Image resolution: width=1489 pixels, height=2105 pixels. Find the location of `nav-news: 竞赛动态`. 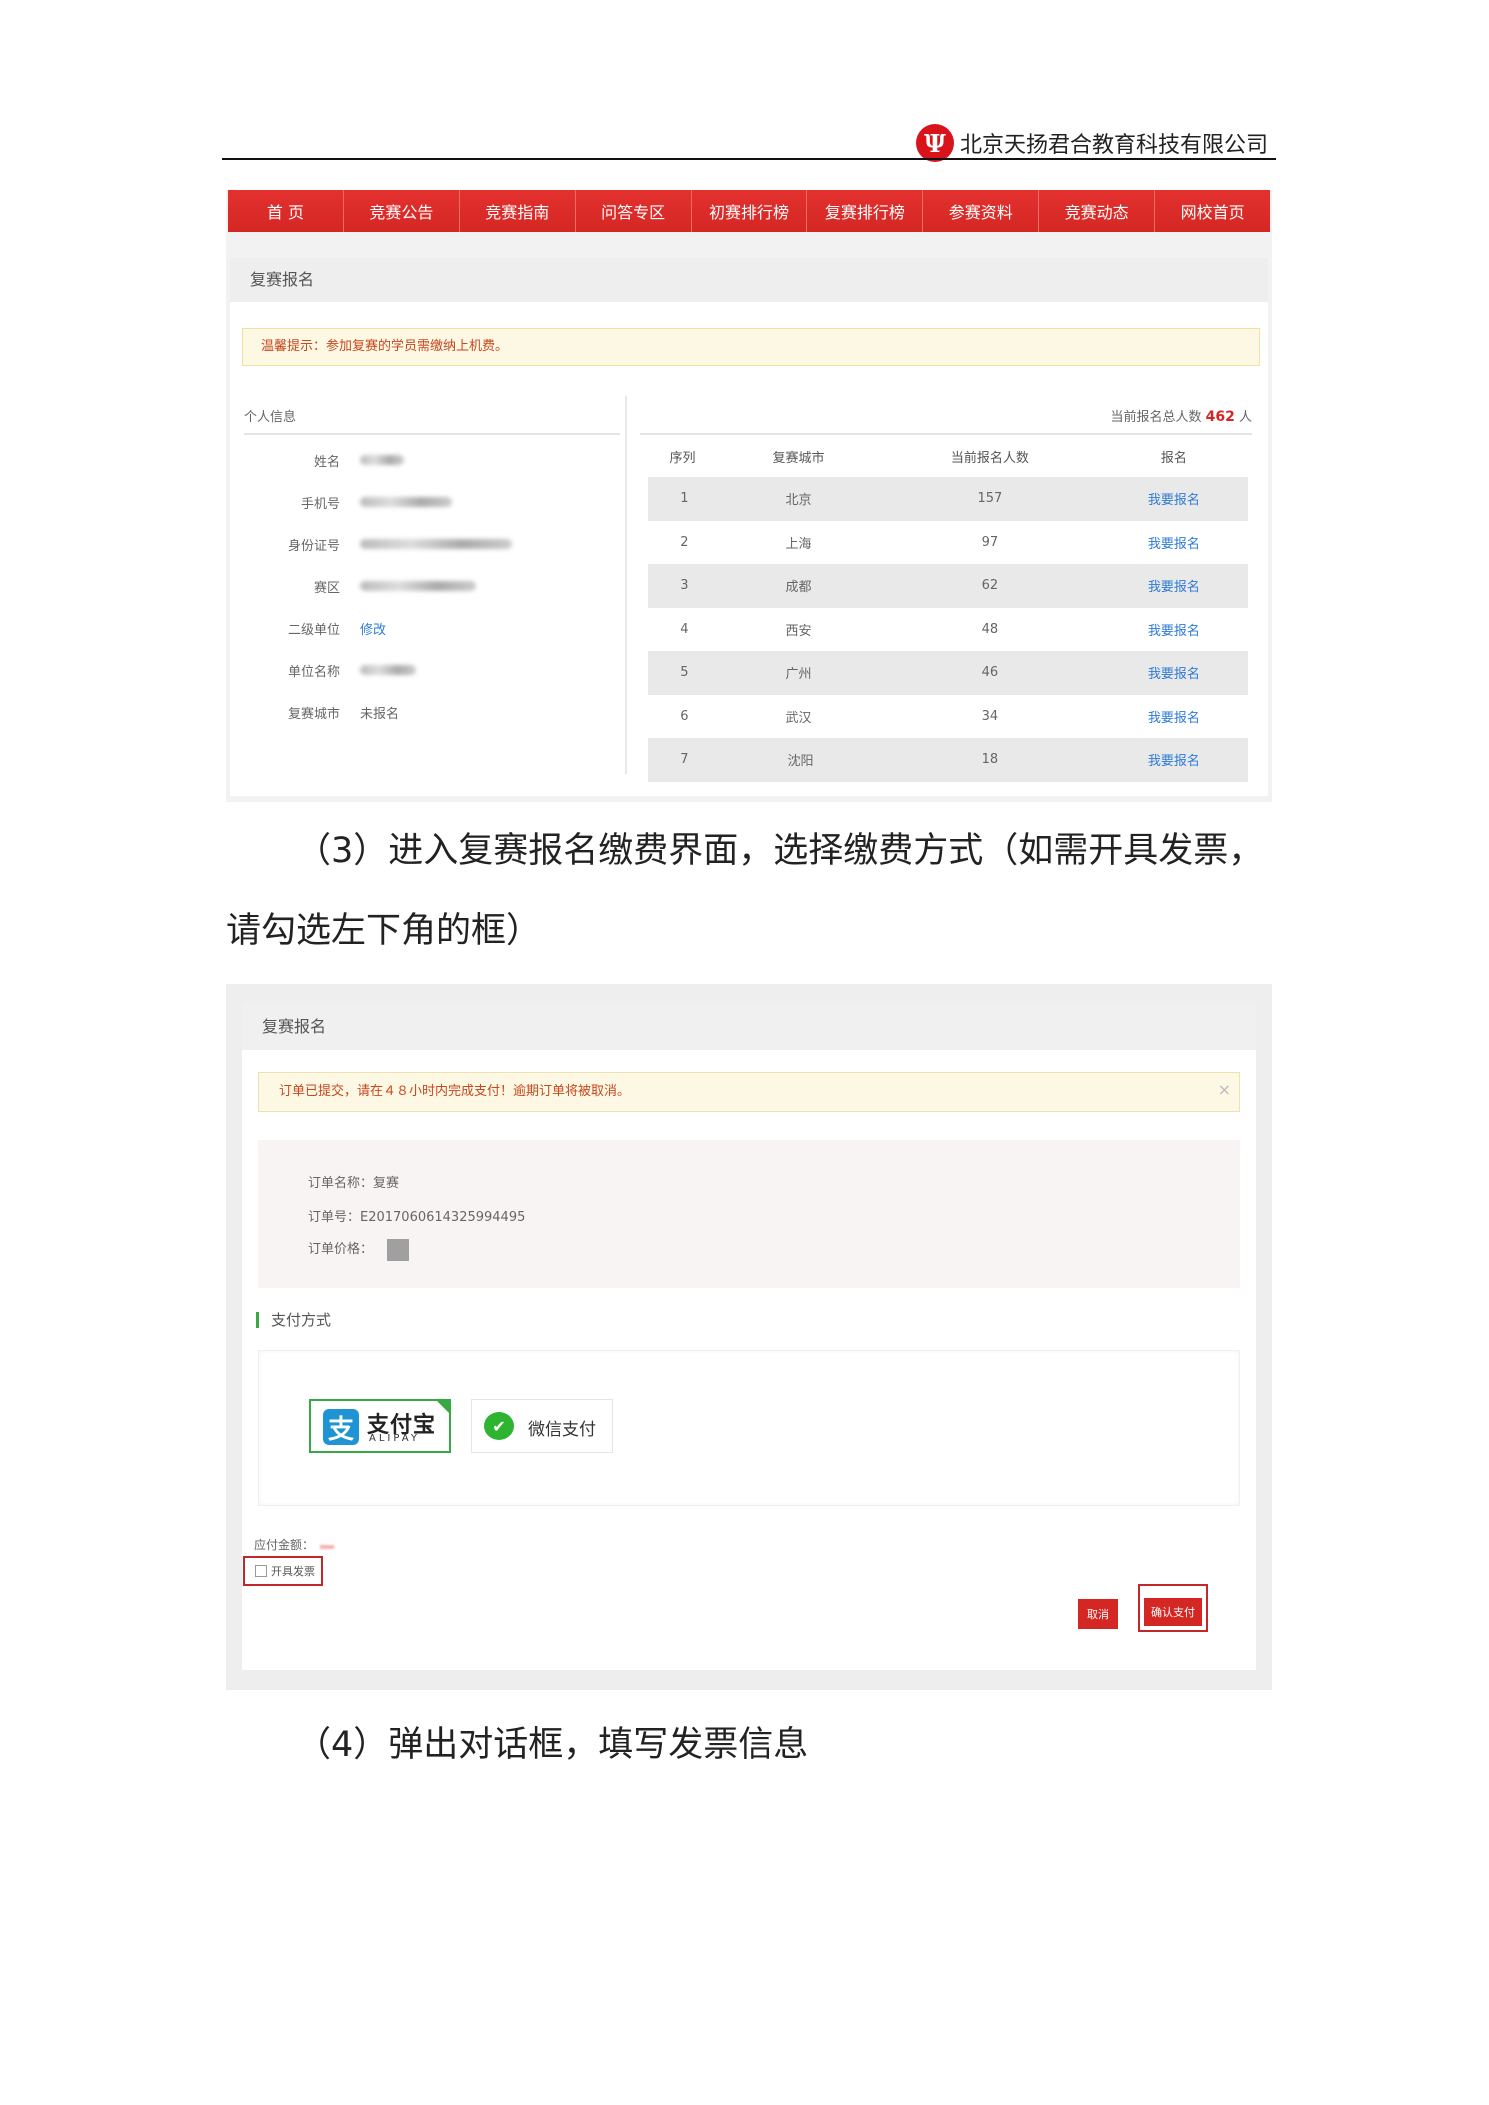

nav-news: 竞赛动态 is located at coordinates (1097, 211).